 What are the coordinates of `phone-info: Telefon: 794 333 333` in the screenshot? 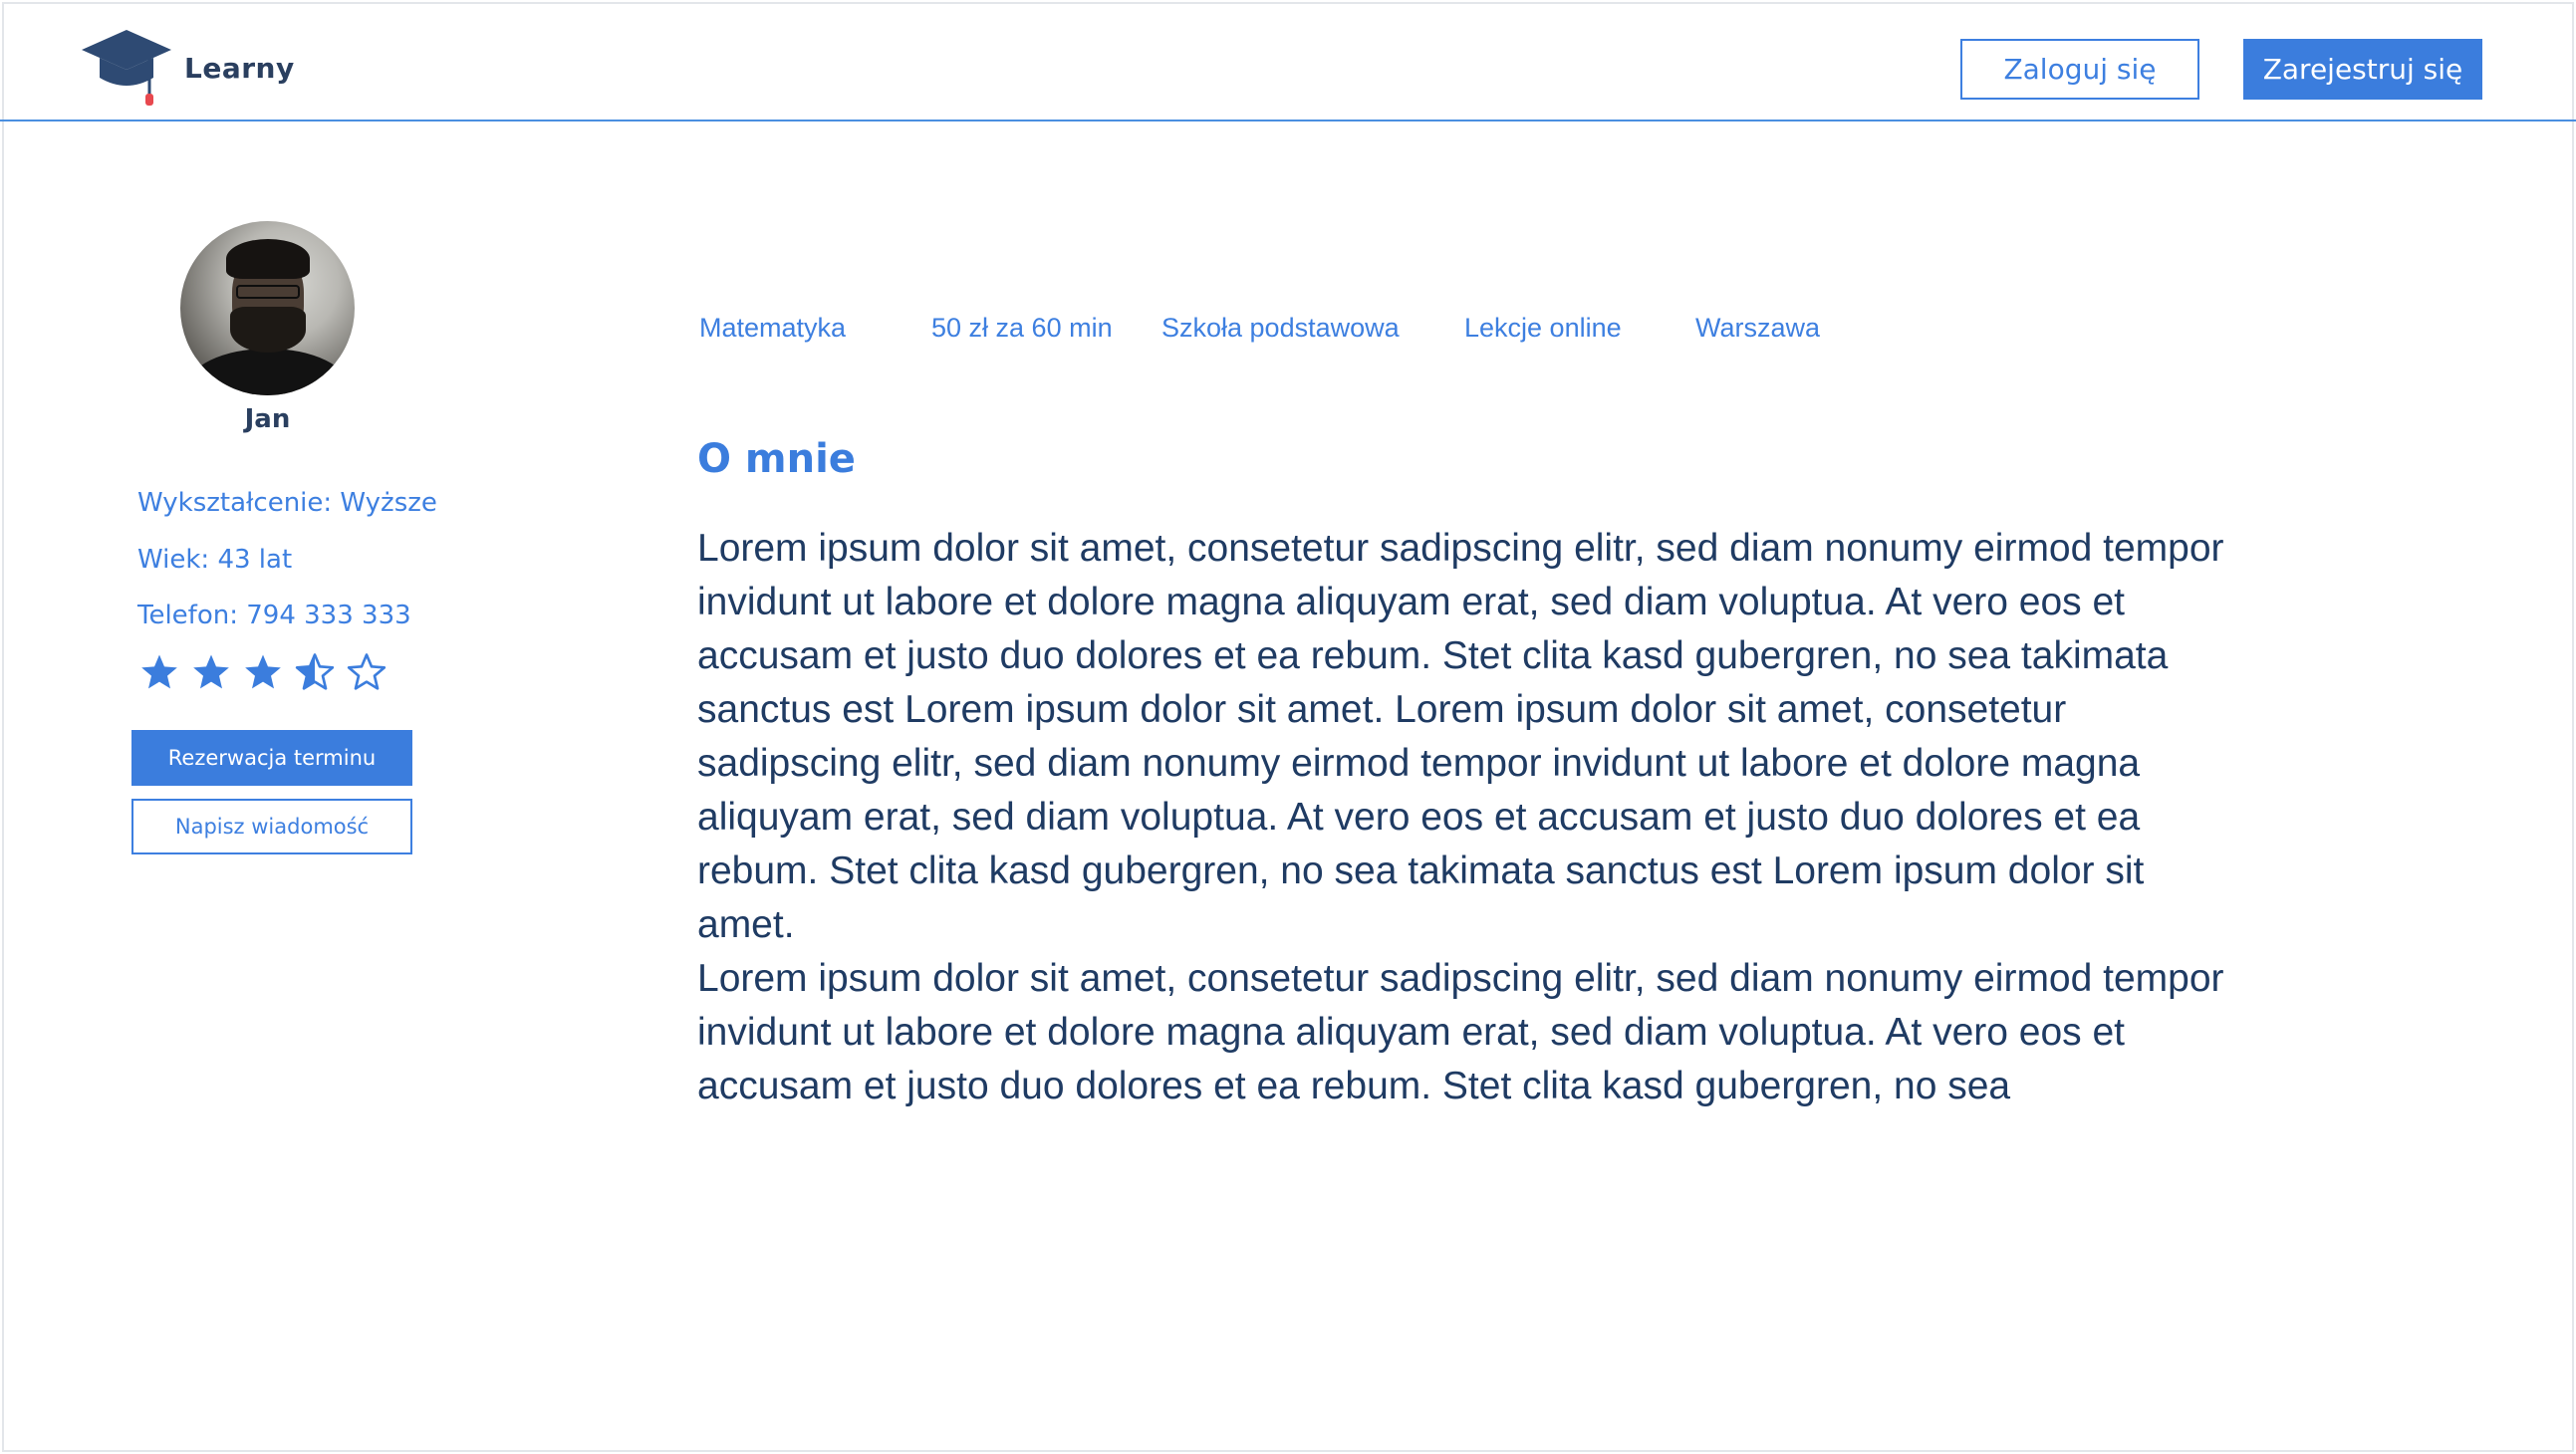 It's located at (274, 615).